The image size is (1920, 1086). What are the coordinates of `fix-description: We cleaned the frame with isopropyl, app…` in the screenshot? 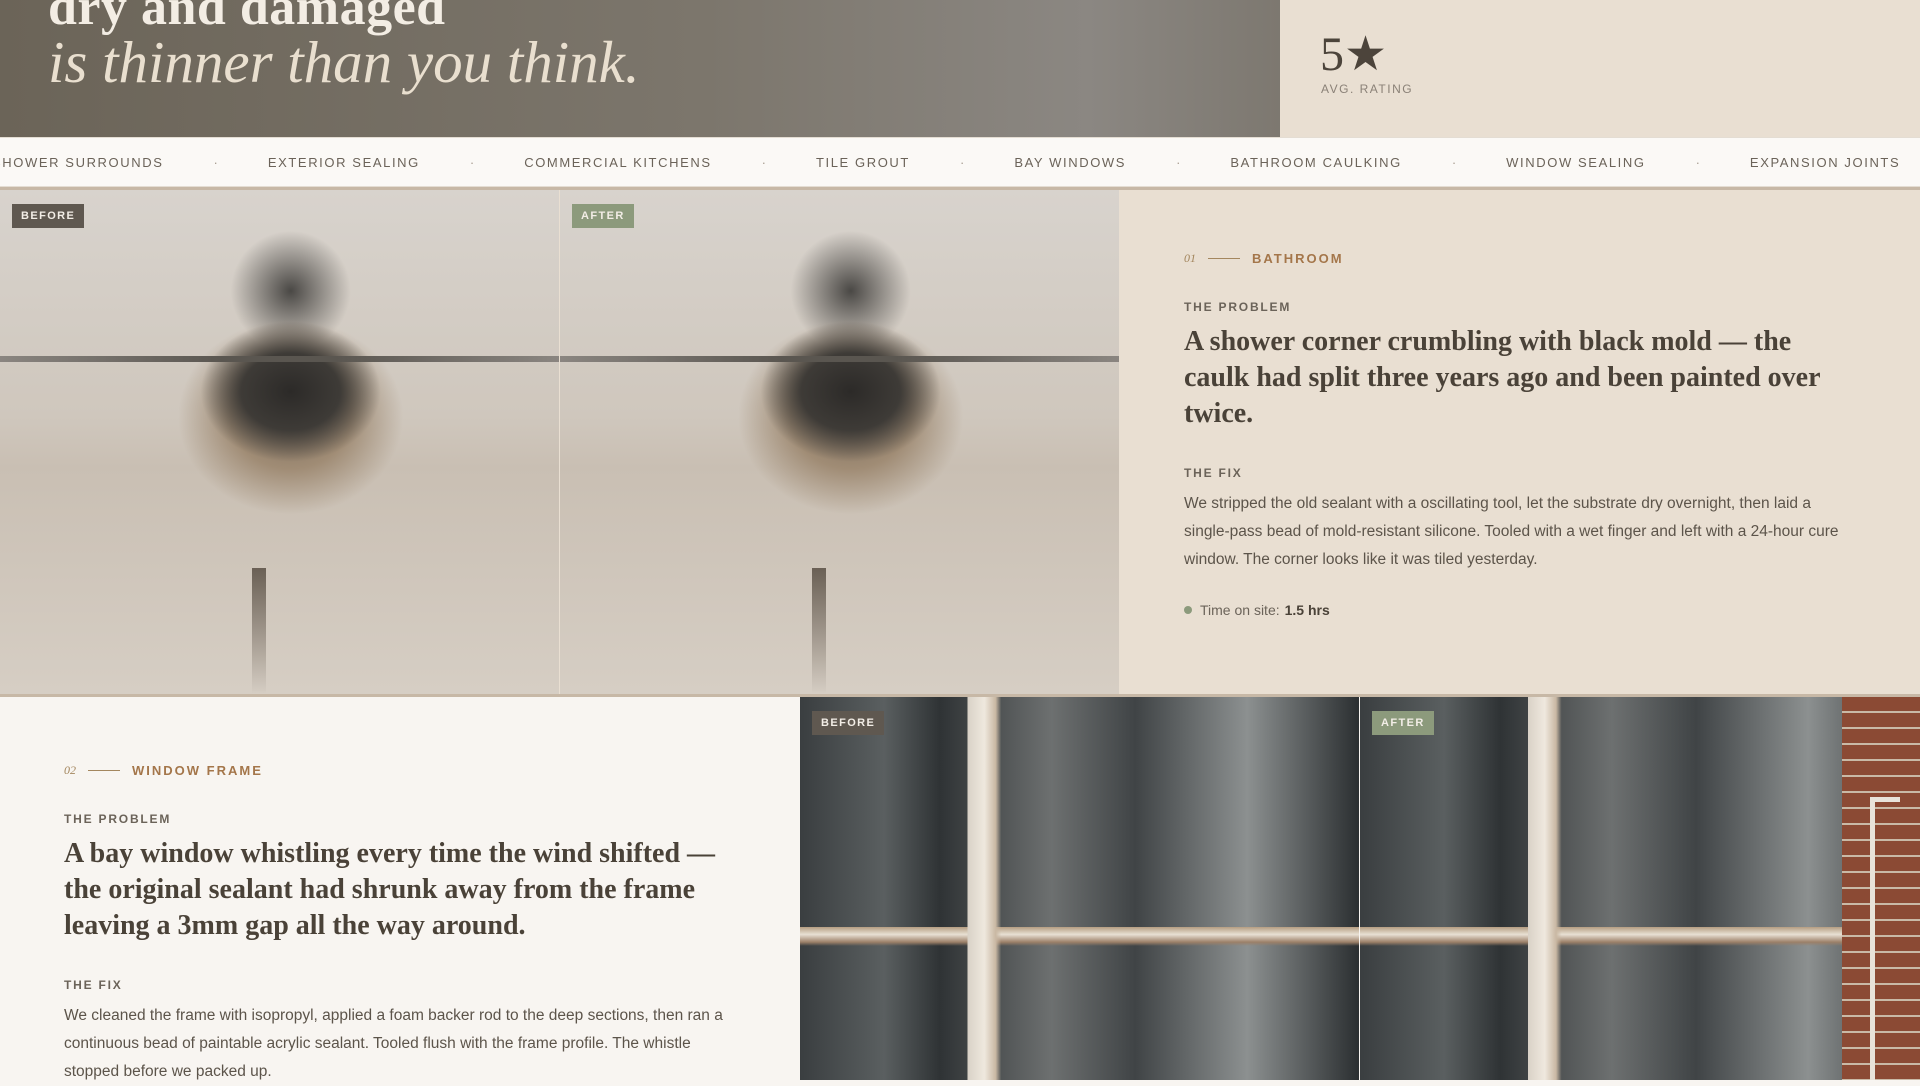 It's located at (393, 1043).